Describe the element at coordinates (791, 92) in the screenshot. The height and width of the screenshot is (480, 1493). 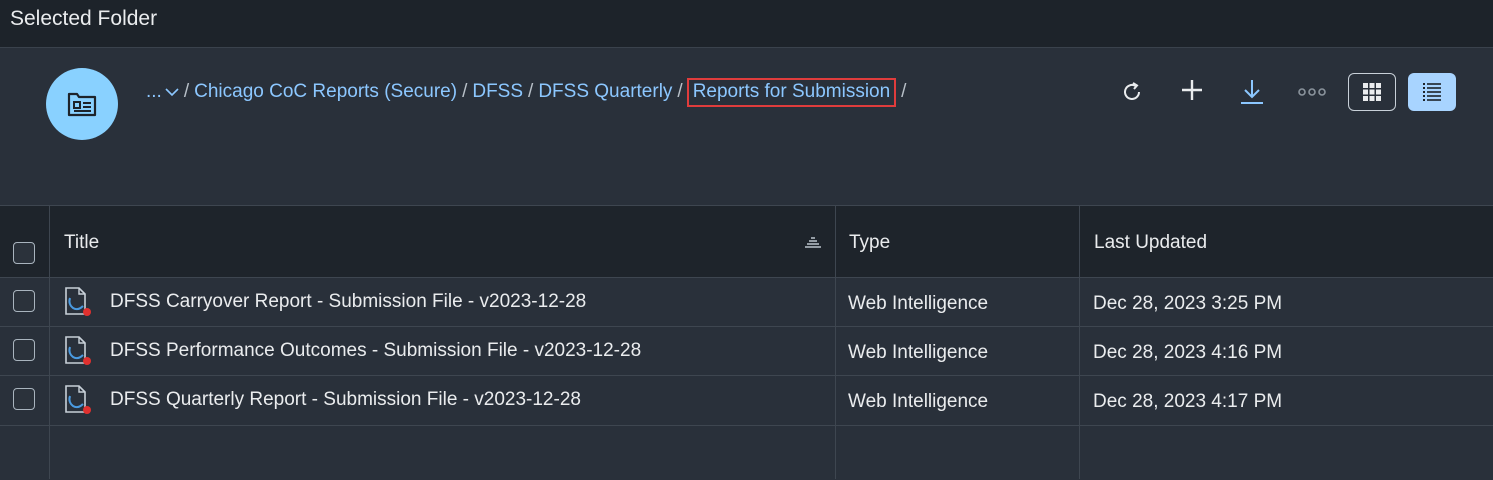
I see `breadcrumb-item-current: Reports for Submission` at that location.